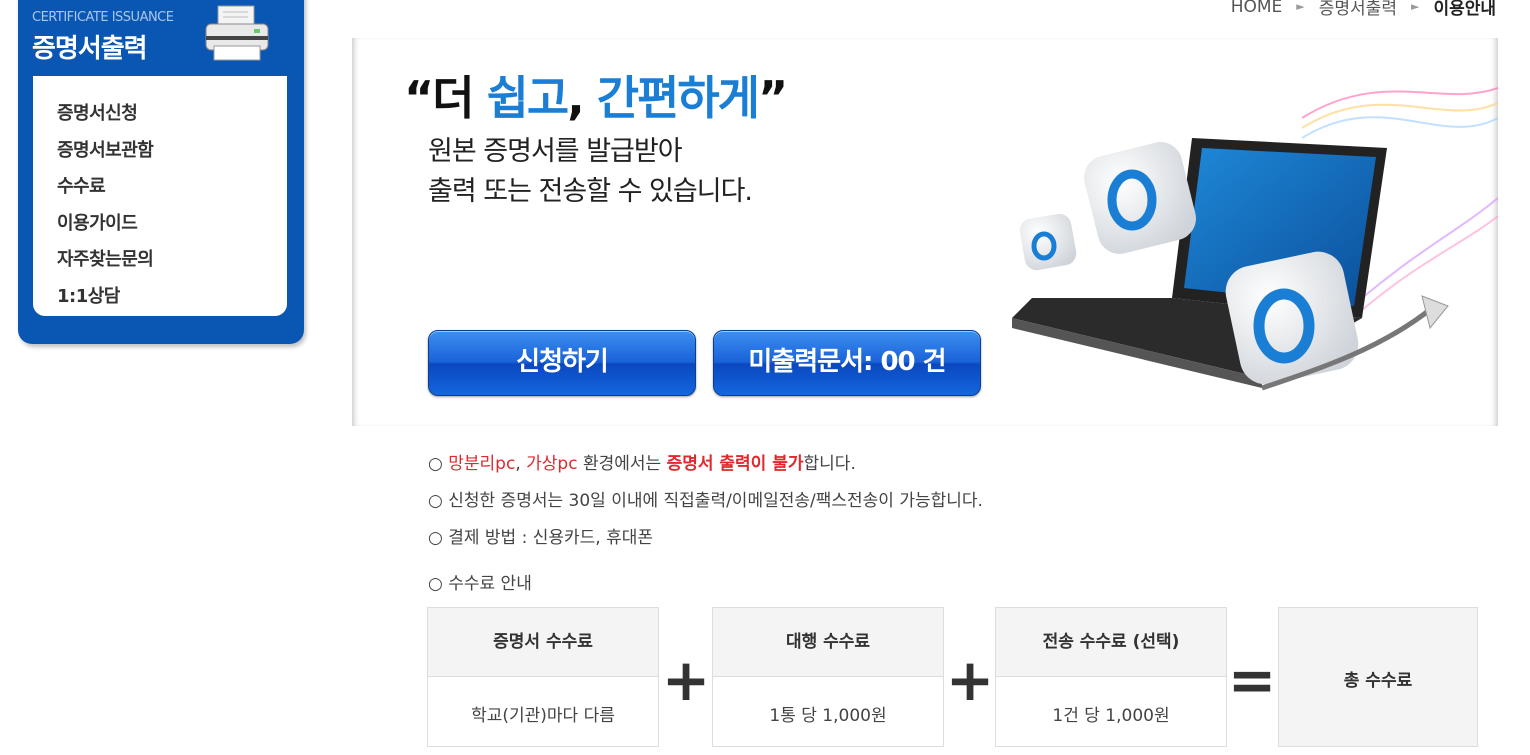  I want to click on equals-icon: =, so click(1252, 680).